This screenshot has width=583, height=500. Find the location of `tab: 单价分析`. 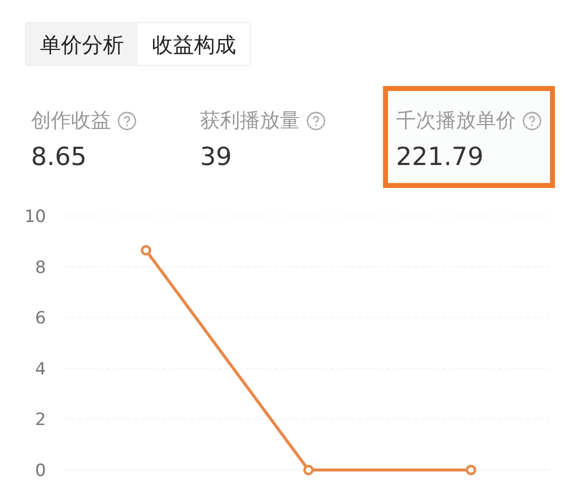

tab: 单价分析 is located at coordinates (82, 44).